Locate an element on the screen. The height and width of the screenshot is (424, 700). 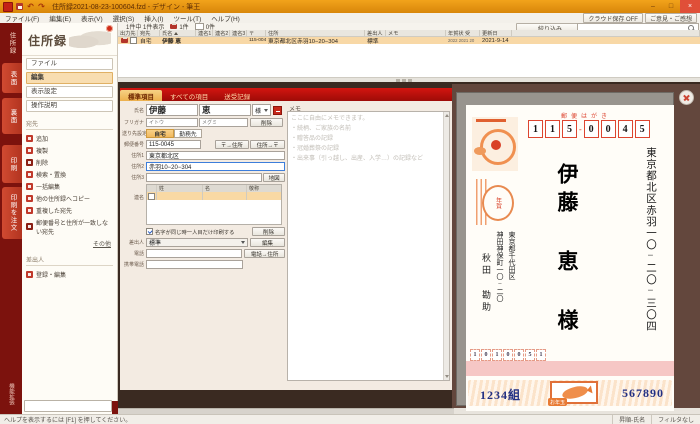
col-memo: メモ is located at coordinates (416, 33).